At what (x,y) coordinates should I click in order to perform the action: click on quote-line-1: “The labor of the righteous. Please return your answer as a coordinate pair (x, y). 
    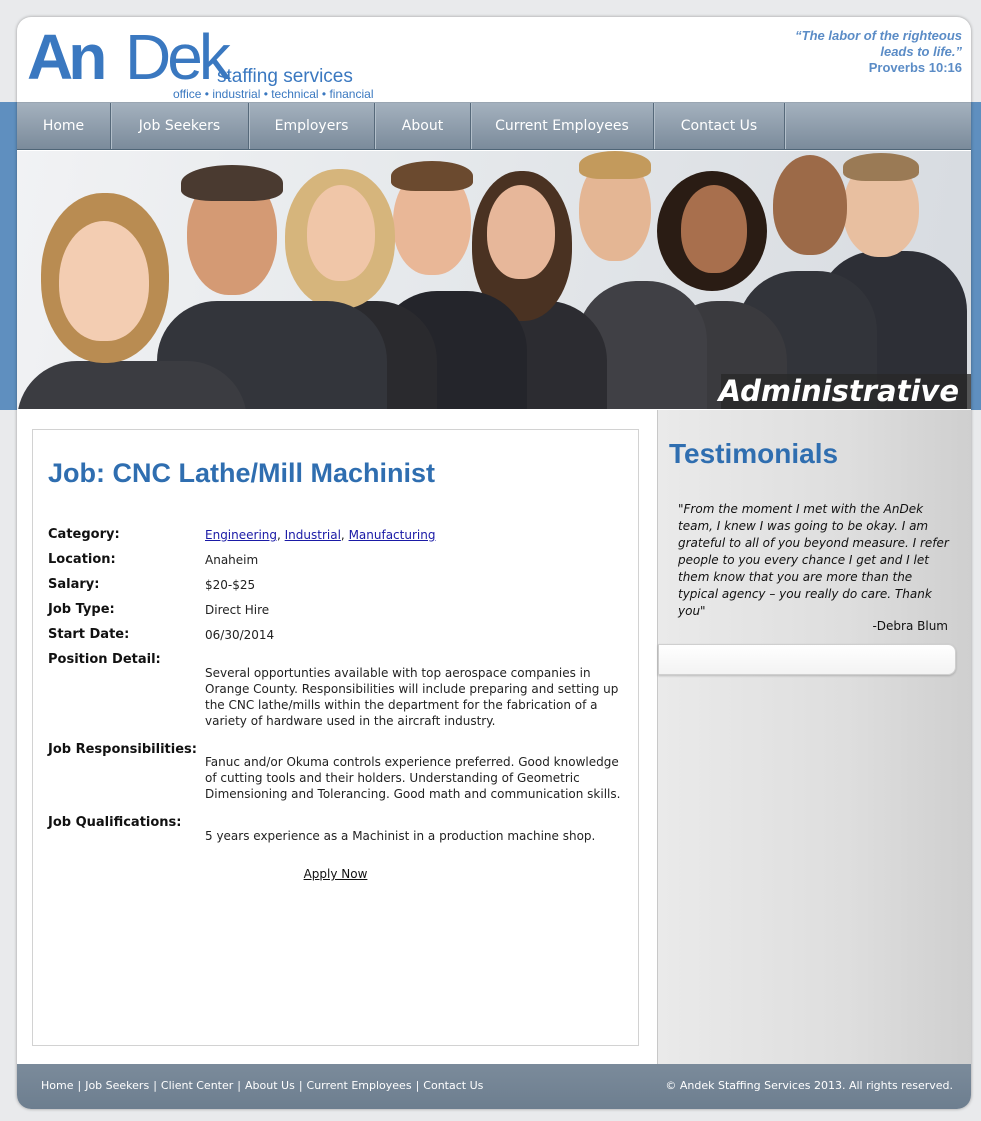
    Looking at the image, I should click on (878, 35).